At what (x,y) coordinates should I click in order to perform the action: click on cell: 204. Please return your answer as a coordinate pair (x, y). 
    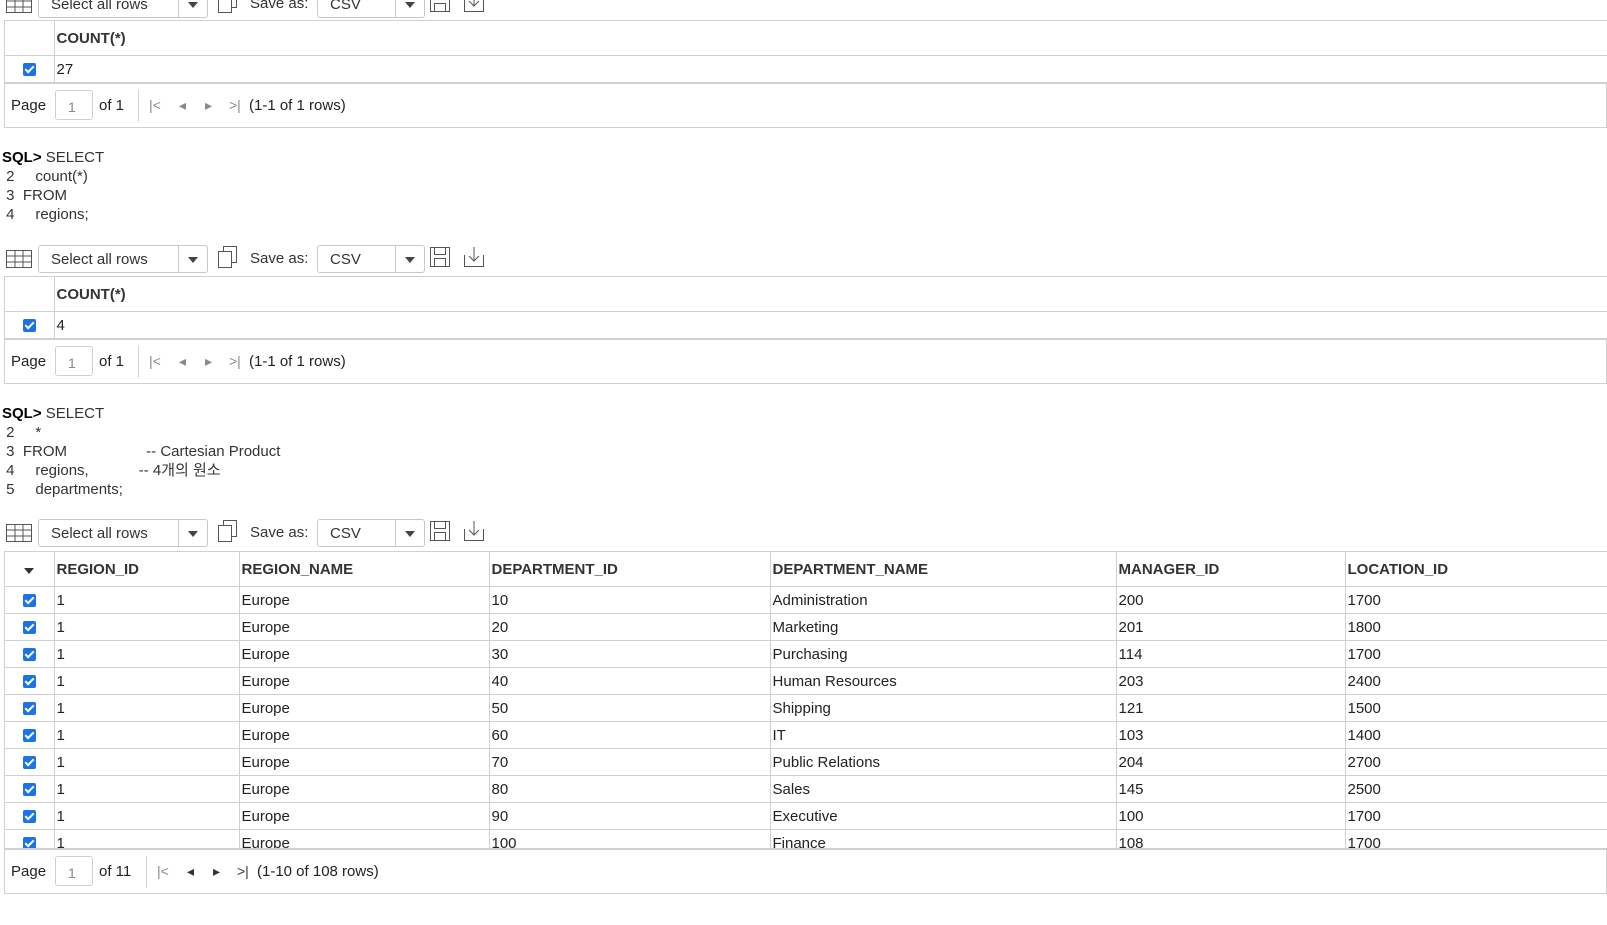
    Looking at the image, I should click on (1231, 762).